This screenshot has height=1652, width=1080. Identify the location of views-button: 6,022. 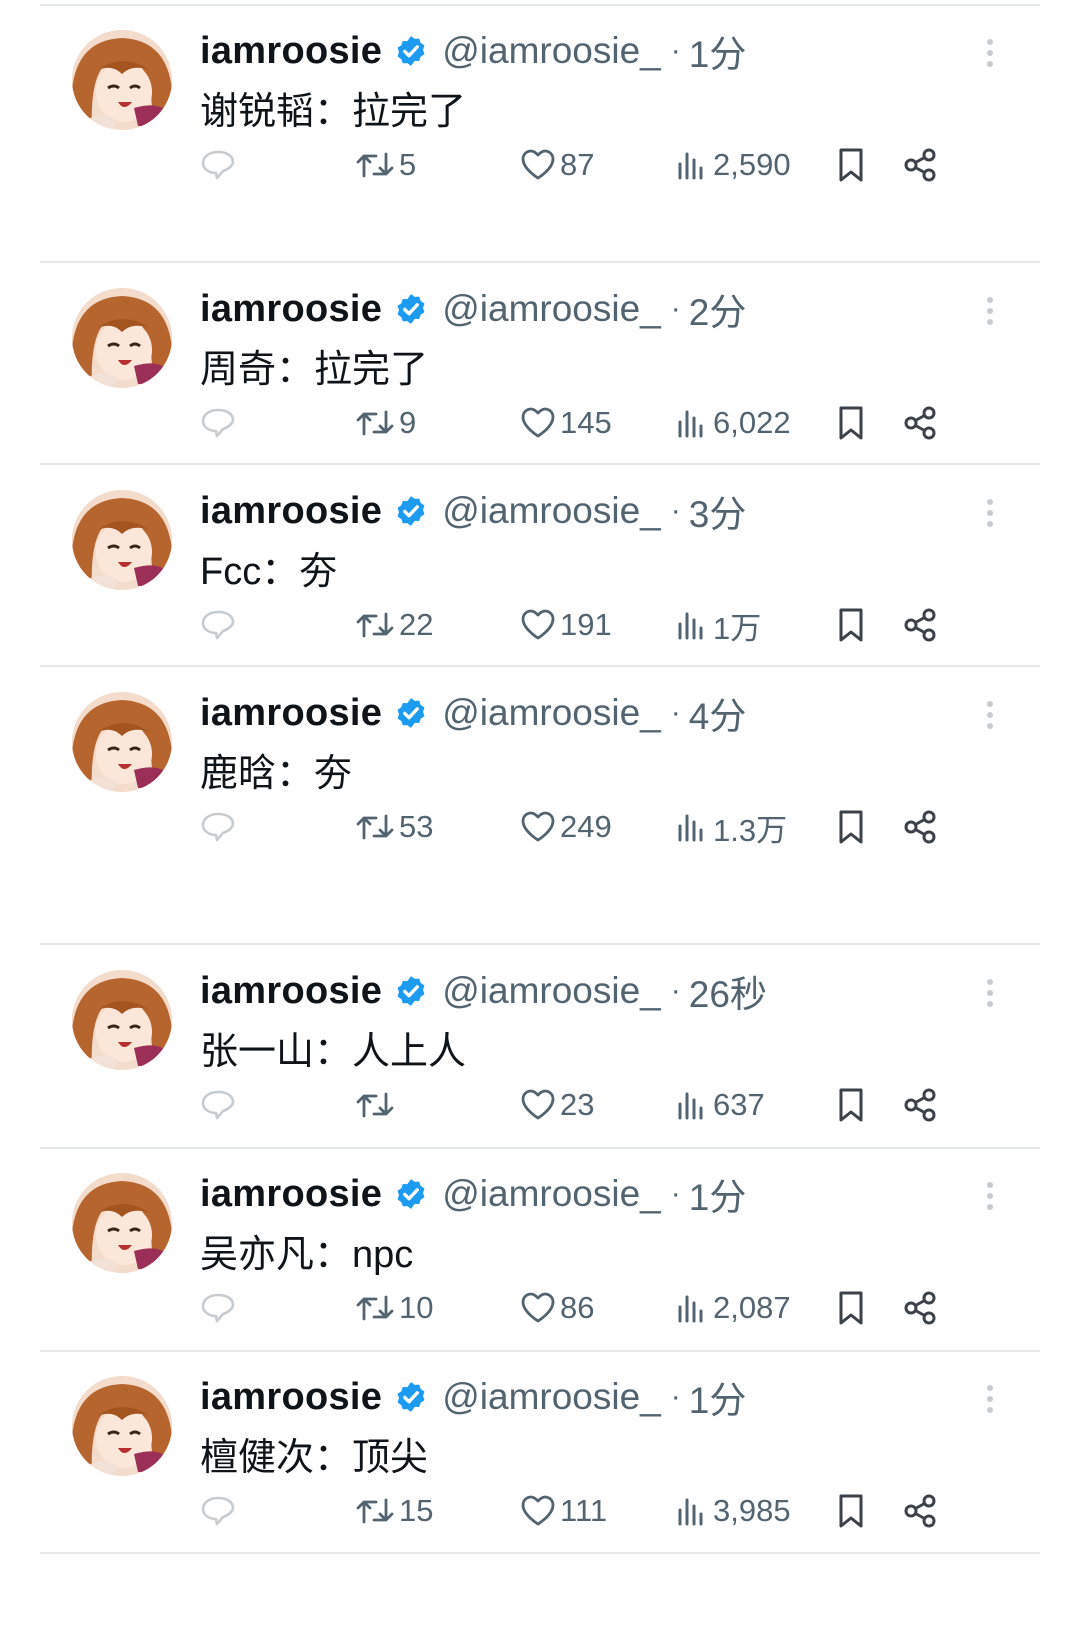
(733, 423).